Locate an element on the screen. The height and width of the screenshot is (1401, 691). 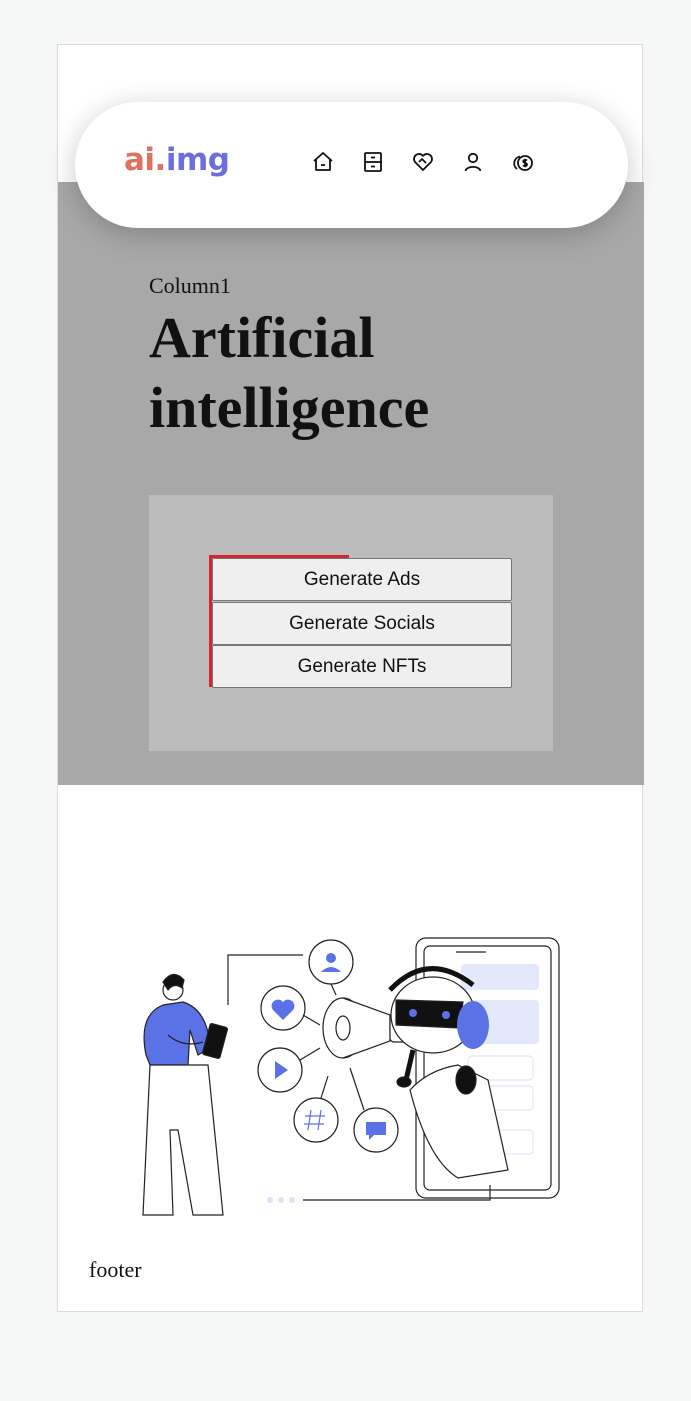
heart-handshake-icon is located at coordinates (423, 162).